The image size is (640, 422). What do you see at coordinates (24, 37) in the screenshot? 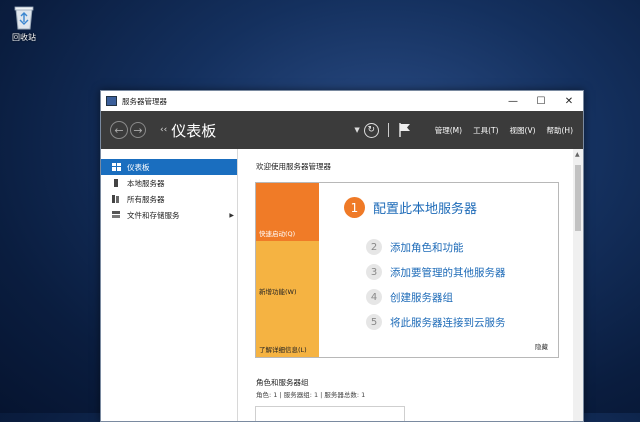
I see `recycle-bin-label: 回收站` at bounding box center [24, 37].